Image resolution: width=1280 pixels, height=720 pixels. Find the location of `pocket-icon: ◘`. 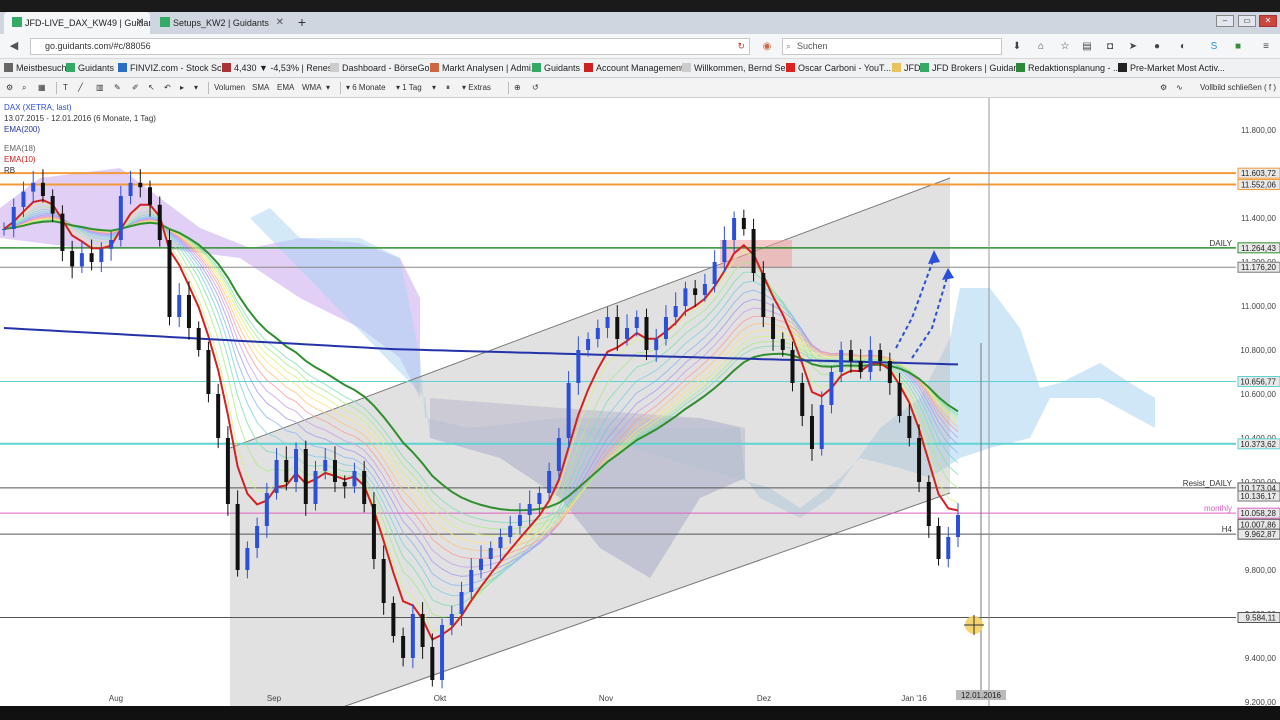

pocket-icon: ◘ is located at coordinates (1110, 47).